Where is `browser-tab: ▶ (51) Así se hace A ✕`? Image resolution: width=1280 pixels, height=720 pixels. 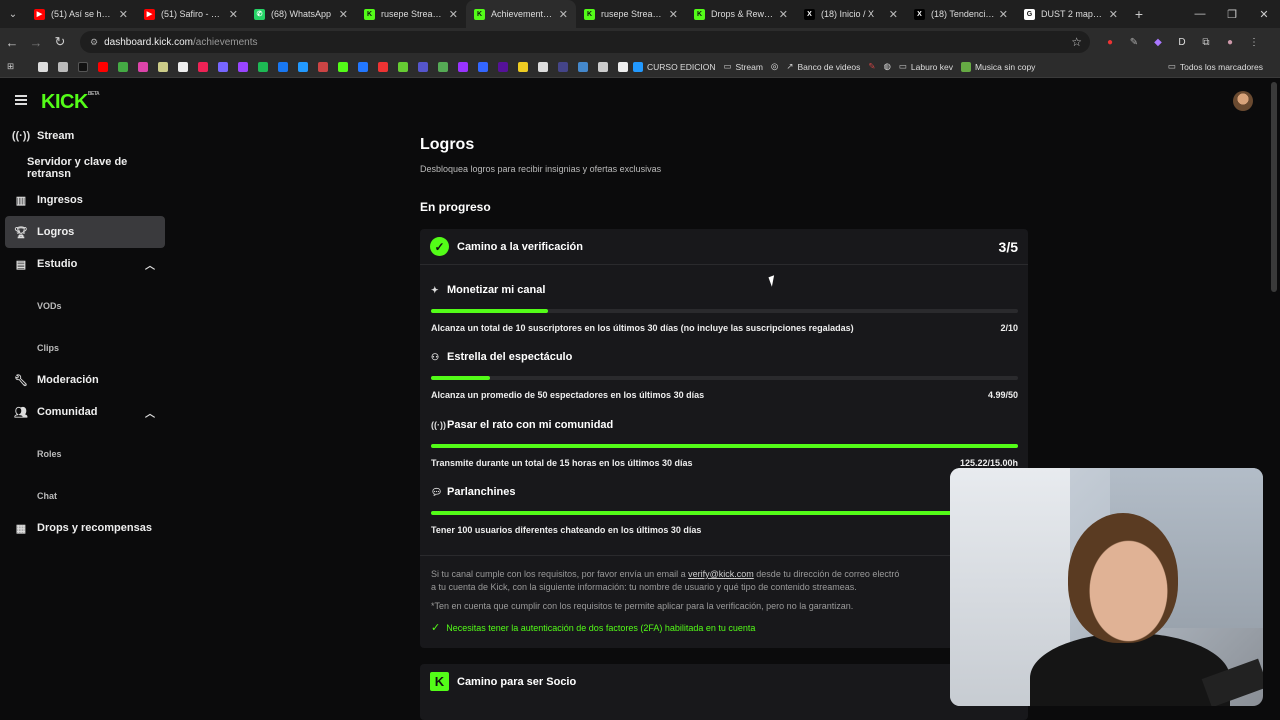
browser-tab: ▶ (51) Así se hace A ✕ is located at coordinates (81, 14).